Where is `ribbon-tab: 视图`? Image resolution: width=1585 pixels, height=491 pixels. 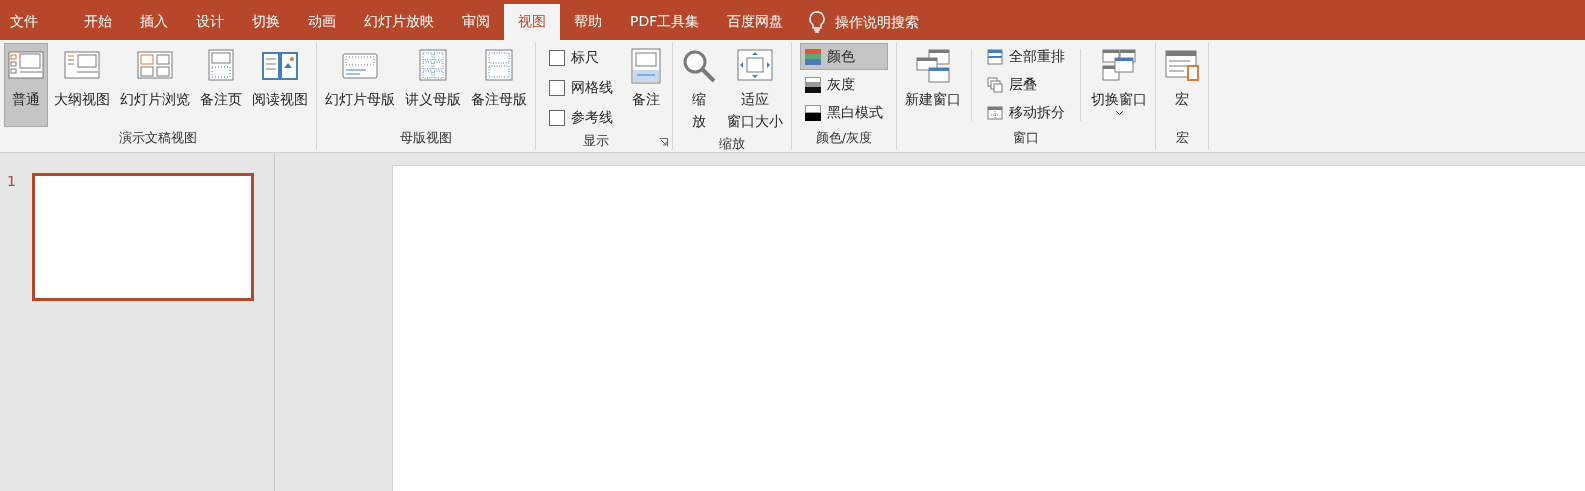 ribbon-tab: 视图 is located at coordinates (532, 22).